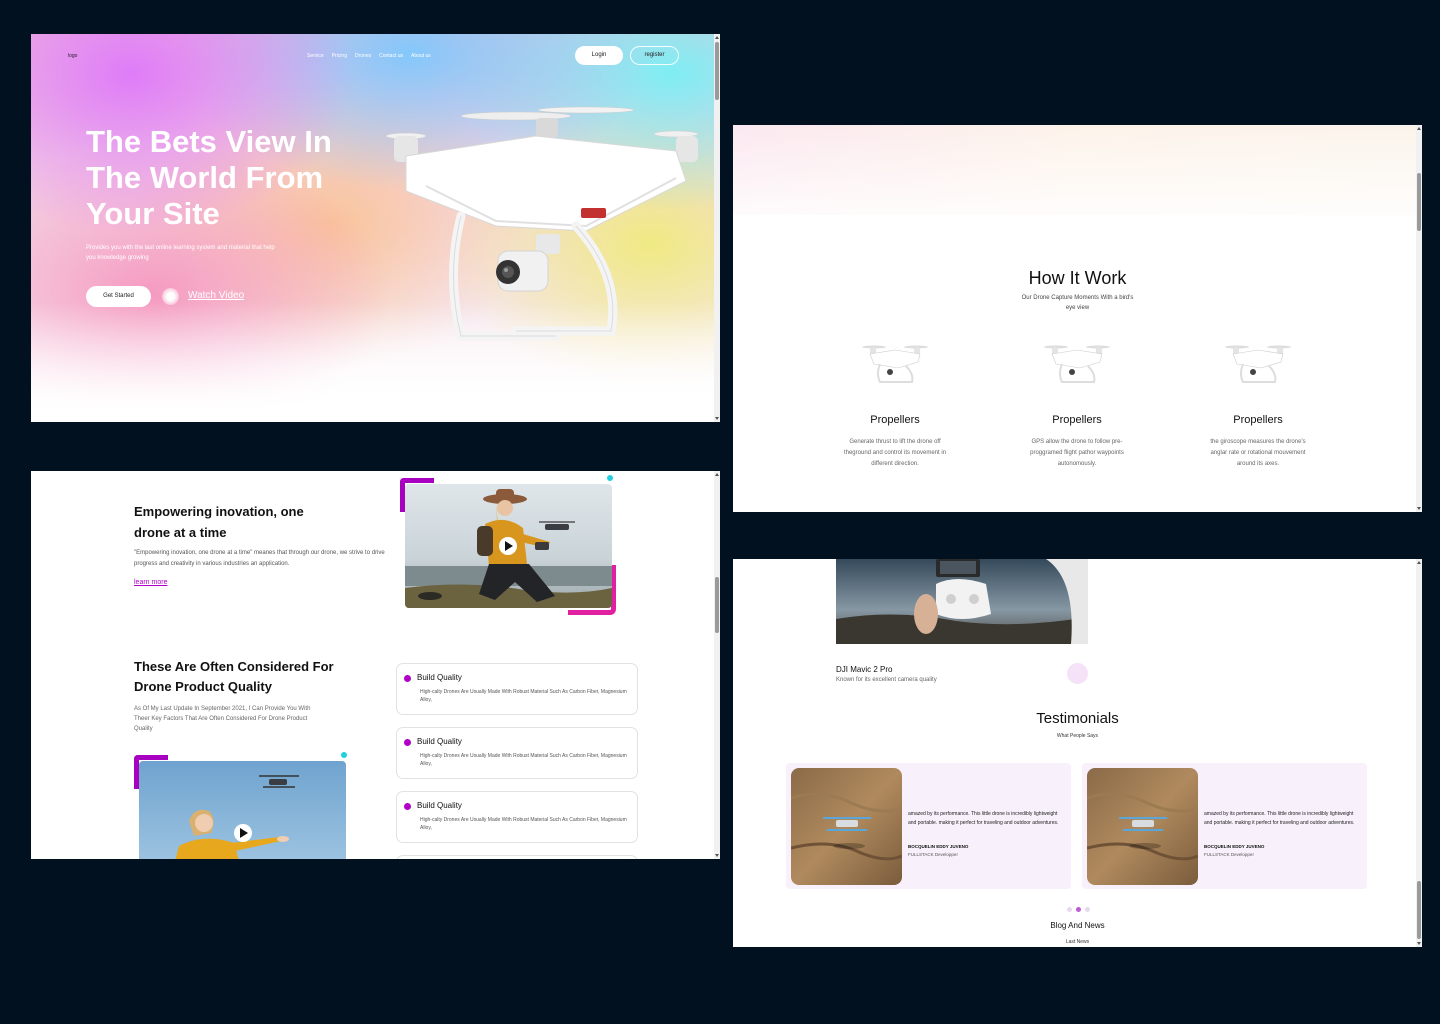  Describe the element at coordinates (717, 228) in the screenshot. I see `hero-scrollbar` at that location.